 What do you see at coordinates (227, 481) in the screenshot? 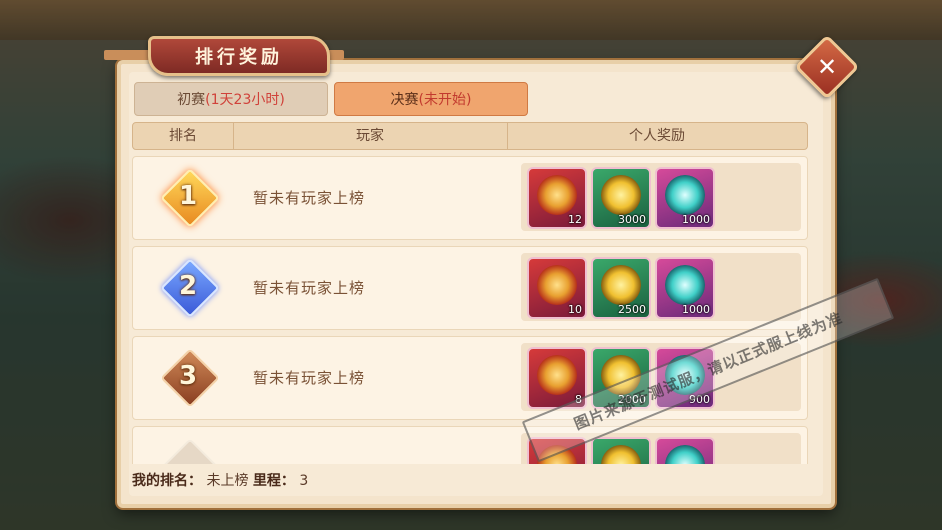
I see `my-rank-value: 未上榜` at bounding box center [227, 481].